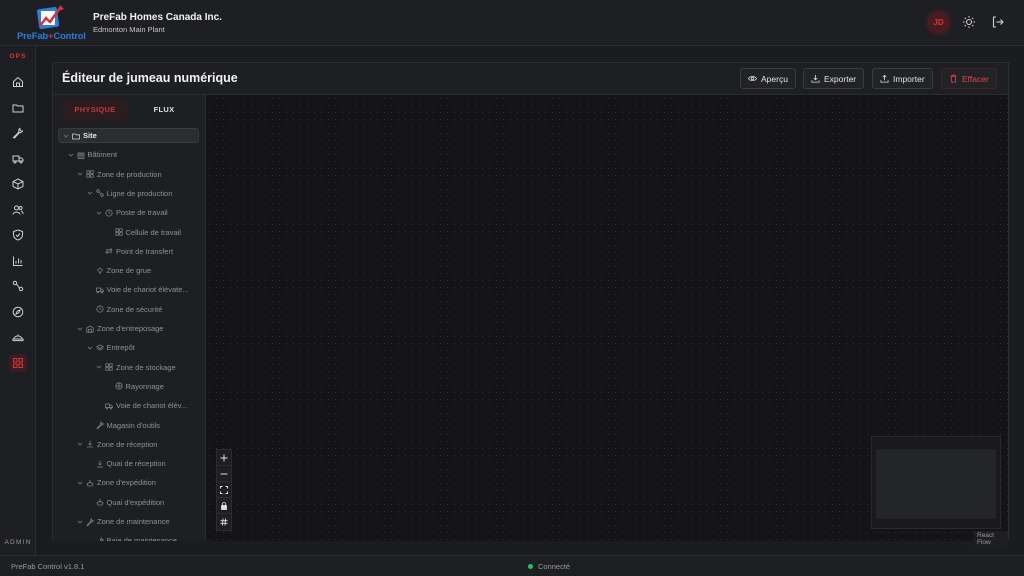  Describe the element at coordinates (969, 78) in the screenshot. I see `clear-button: Effacer` at that location.